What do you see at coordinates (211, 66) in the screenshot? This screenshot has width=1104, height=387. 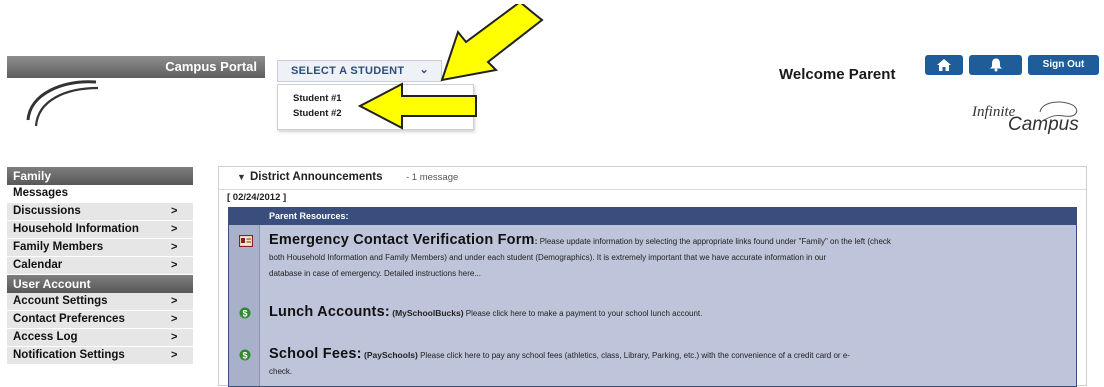 I see `portal-title: Campus Portal` at bounding box center [211, 66].